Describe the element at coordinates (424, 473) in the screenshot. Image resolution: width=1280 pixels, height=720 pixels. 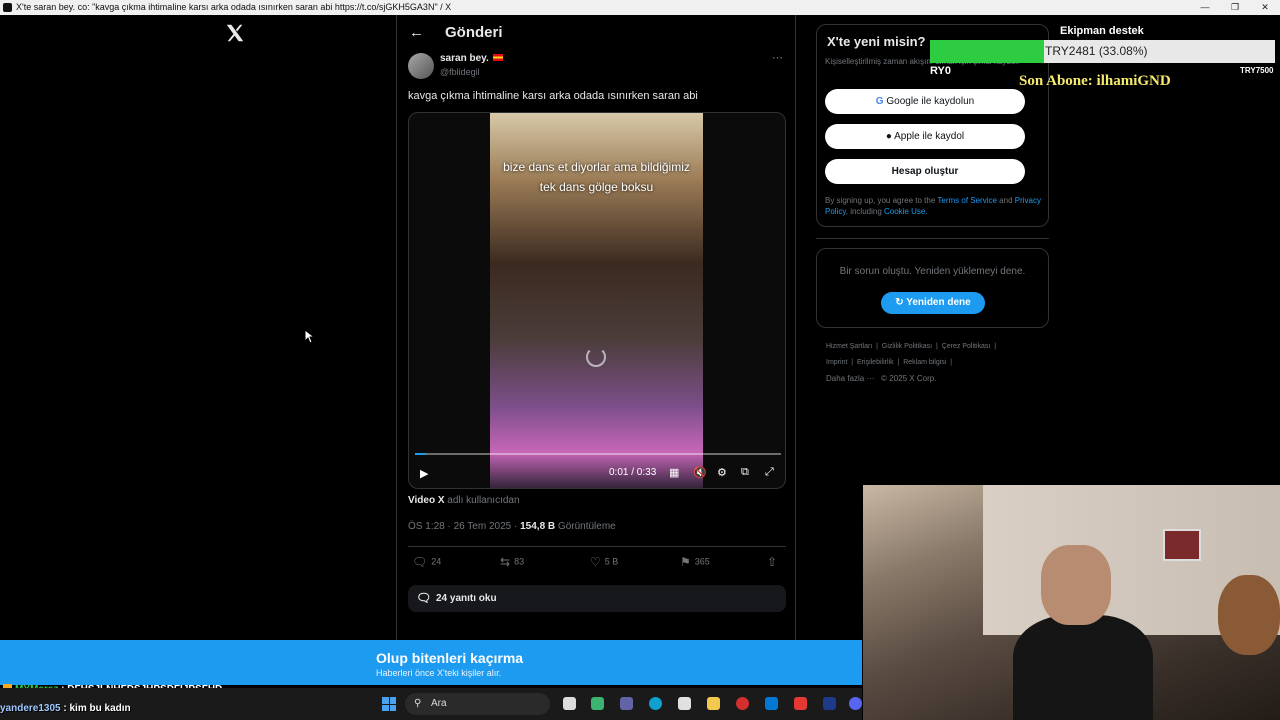
I see `play-icon: ▶` at that location.